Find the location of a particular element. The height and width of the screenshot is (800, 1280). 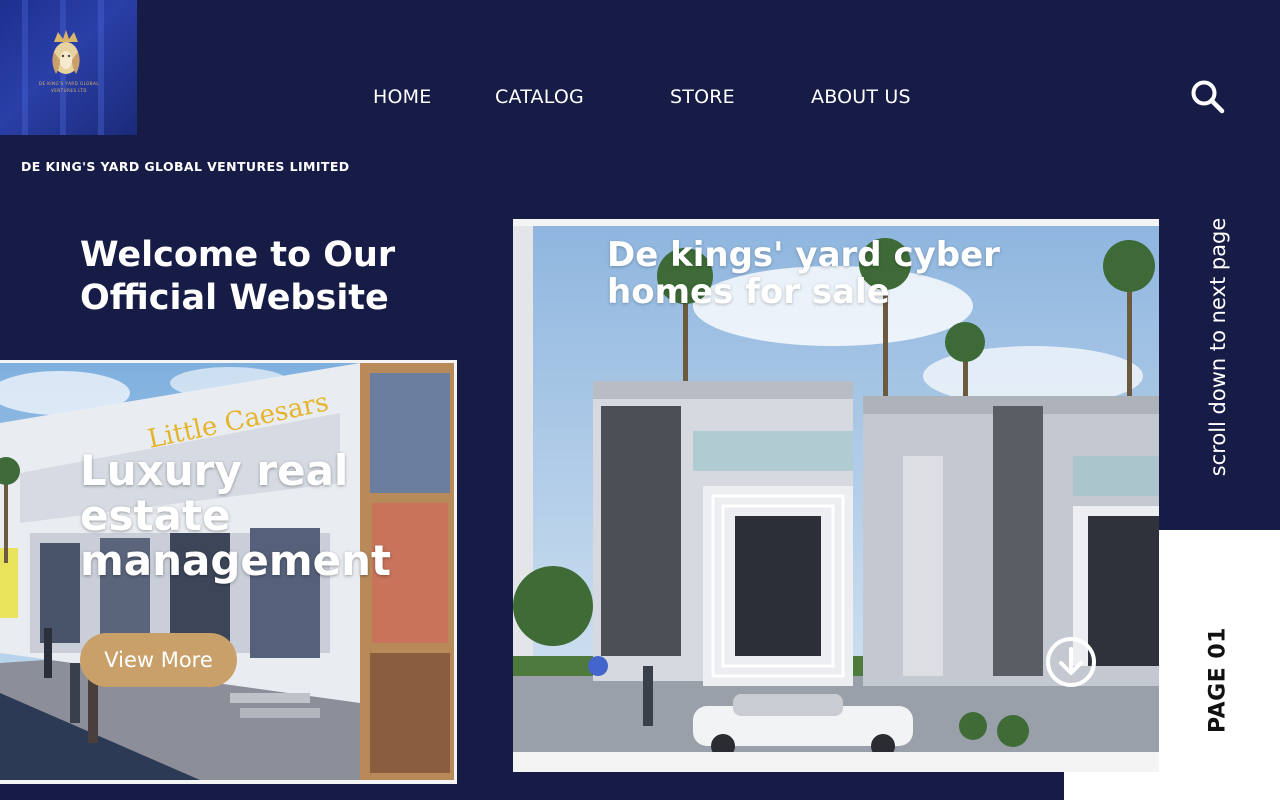

decorative-strip is located at coordinates (1112, 786).